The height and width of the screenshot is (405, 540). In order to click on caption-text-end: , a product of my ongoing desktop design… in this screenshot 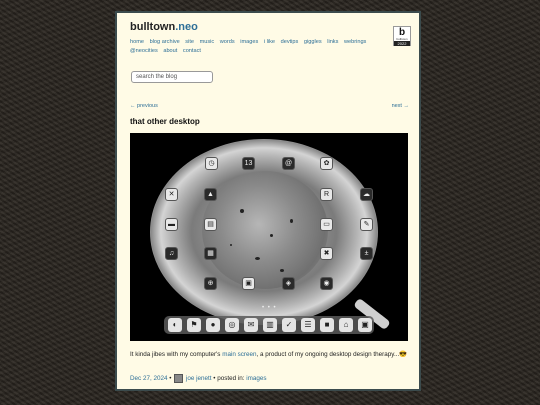, I will do `click(332, 354)`.